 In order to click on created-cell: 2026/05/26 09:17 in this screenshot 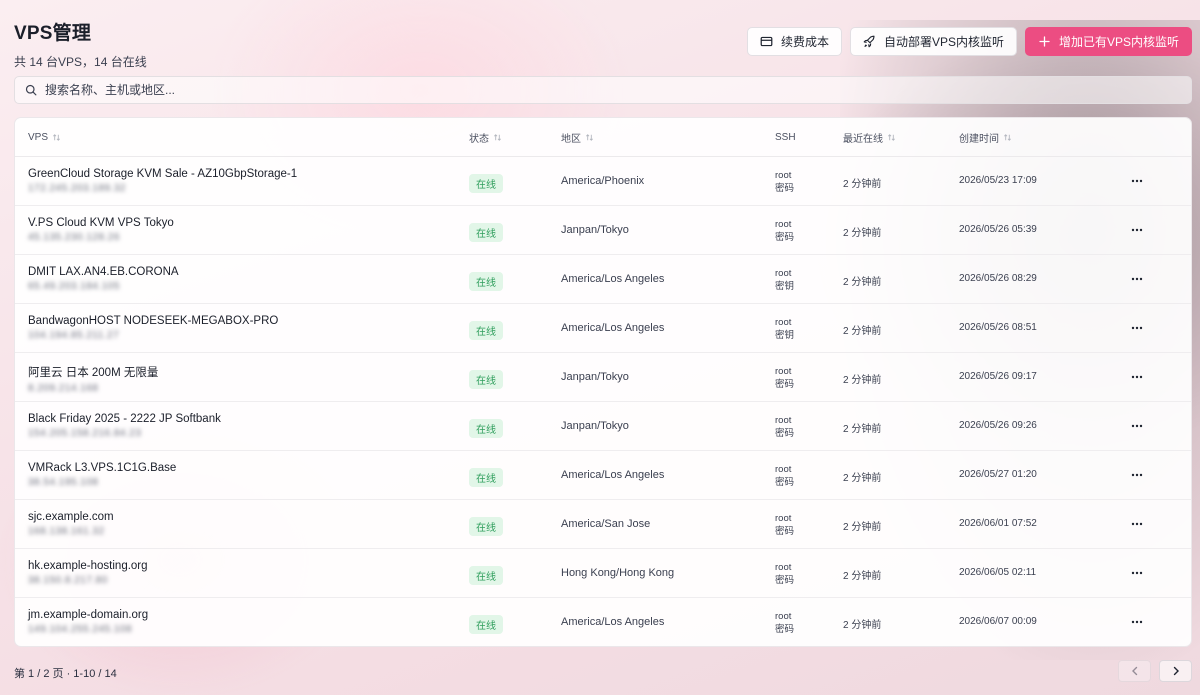, I will do `click(998, 376)`.